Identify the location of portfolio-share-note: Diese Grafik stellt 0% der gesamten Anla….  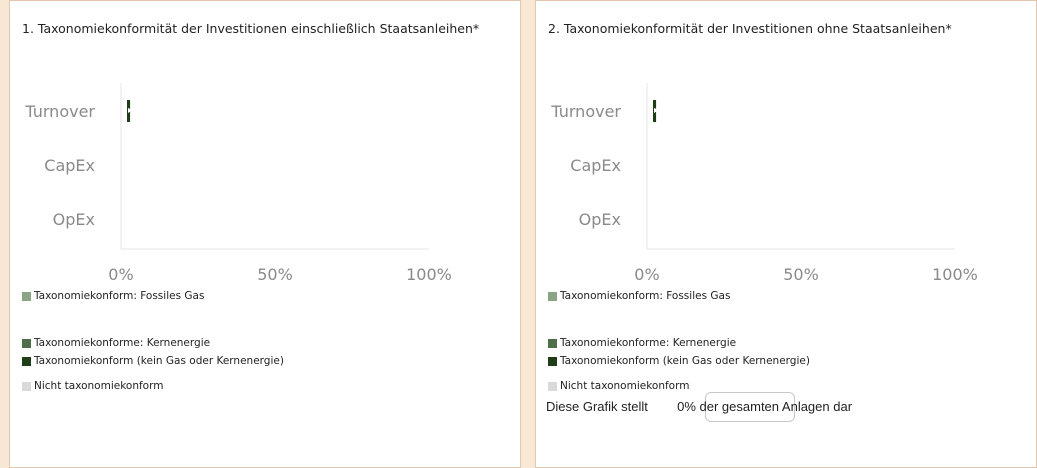
(699, 407).